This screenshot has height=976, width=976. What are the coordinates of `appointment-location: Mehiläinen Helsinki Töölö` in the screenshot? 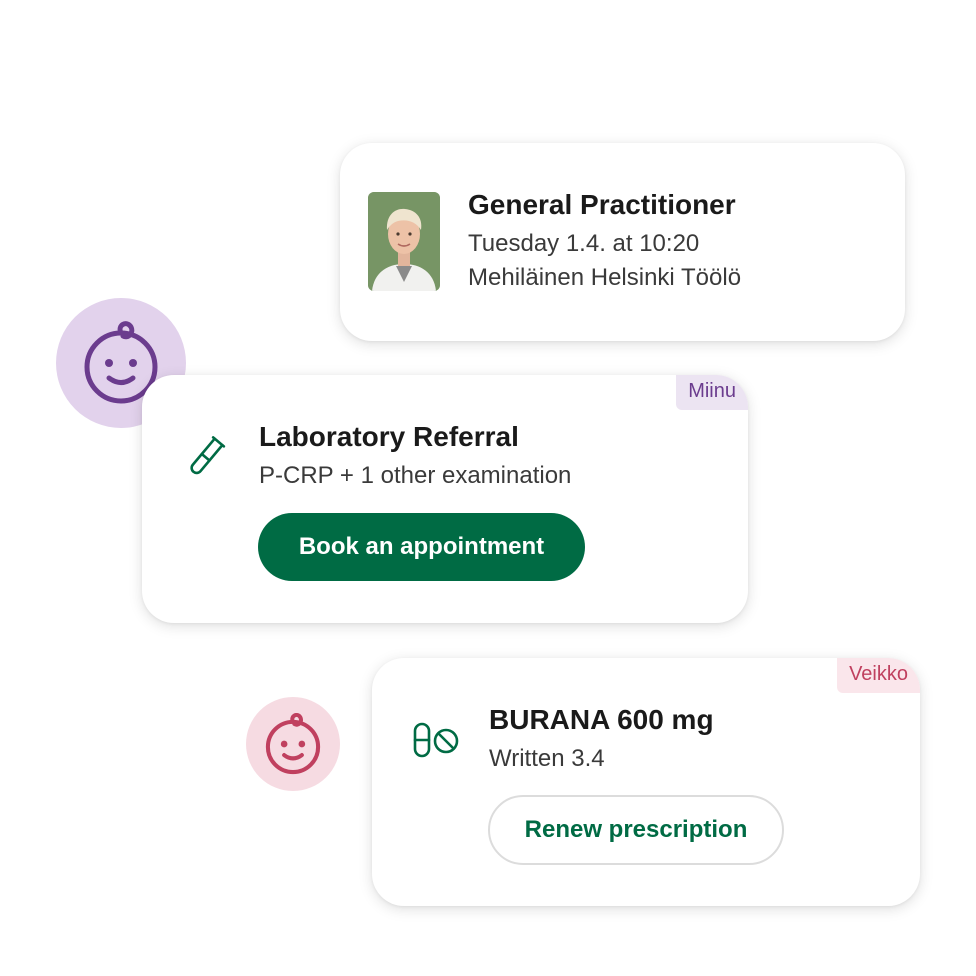 It's located at (605, 277).